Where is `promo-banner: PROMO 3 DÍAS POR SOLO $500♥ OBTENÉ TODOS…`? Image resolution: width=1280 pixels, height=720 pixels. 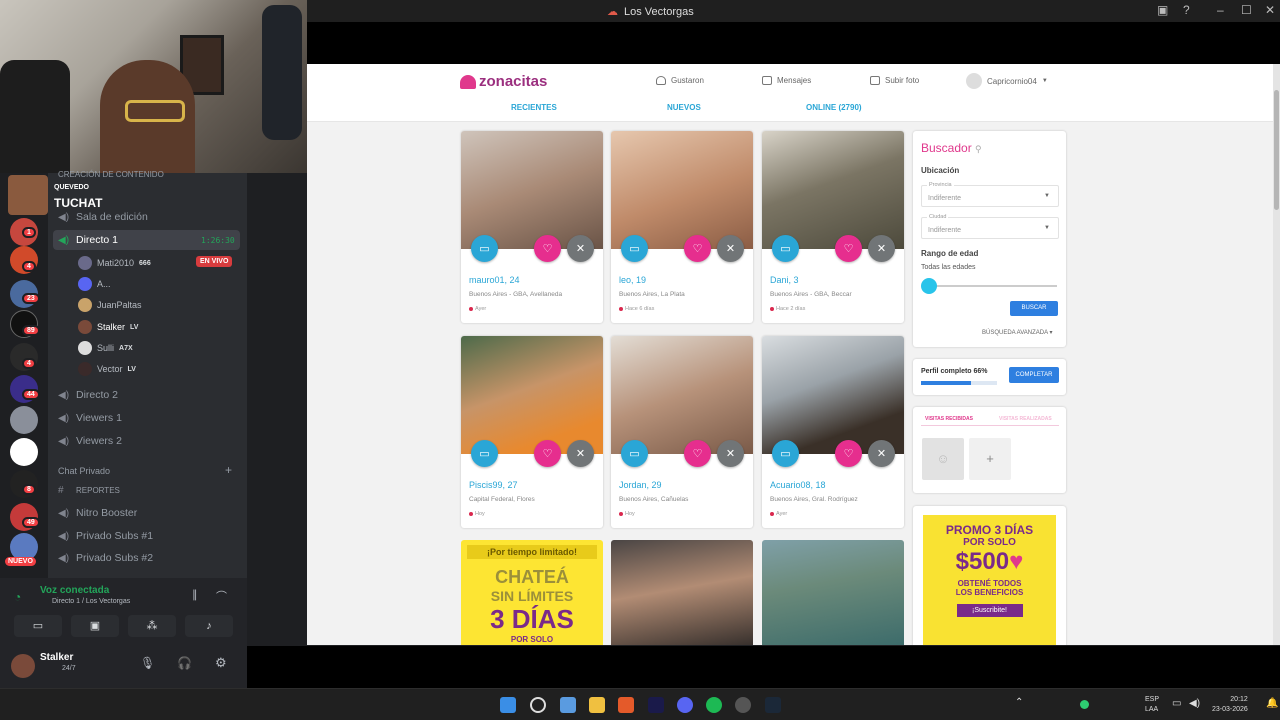 promo-banner: PROMO 3 DÍAS POR SOLO $500♥ OBTENÉ TODOS… is located at coordinates (989, 580).